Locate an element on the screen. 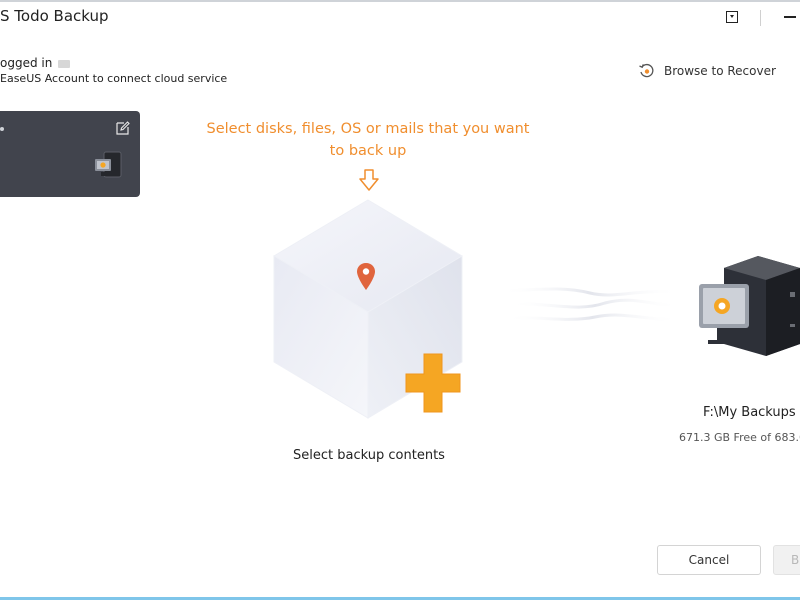  menu-dropdown-button is located at coordinates (732, 17).